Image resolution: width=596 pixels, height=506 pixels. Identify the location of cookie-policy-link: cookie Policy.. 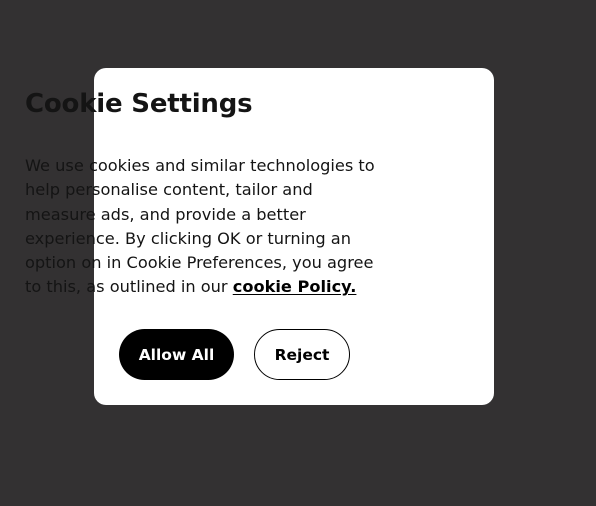
(295, 286).